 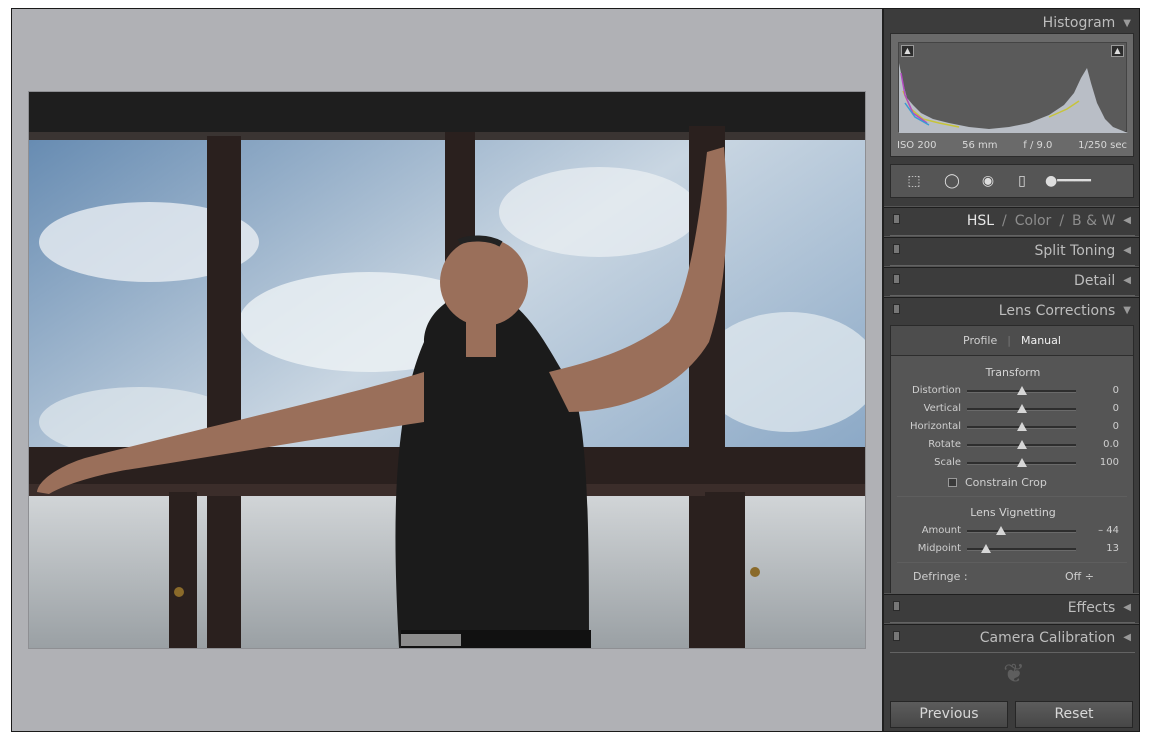 What do you see at coordinates (1013, 512) in the screenshot?
I see `lens-vignetting-heading: Lens Vignetting` at bounding box center [1013, 512].